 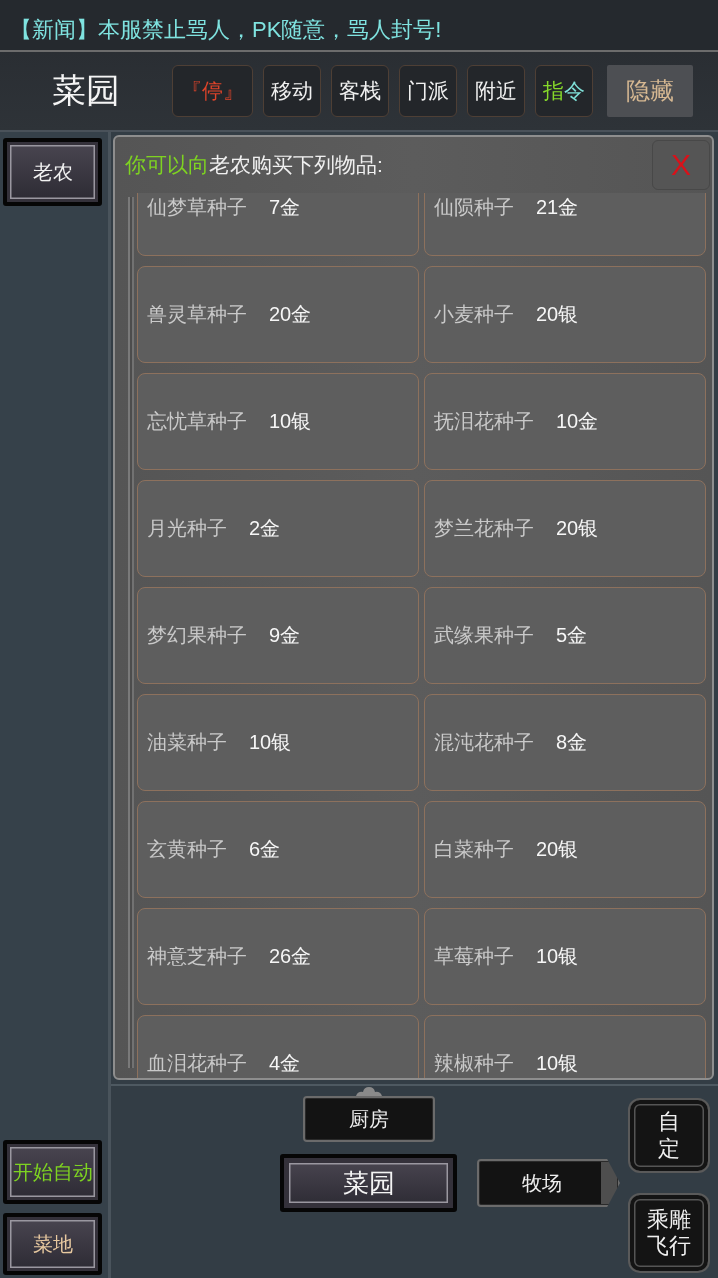 I want to click on item-price: 9金, so click(x=285, y=635).